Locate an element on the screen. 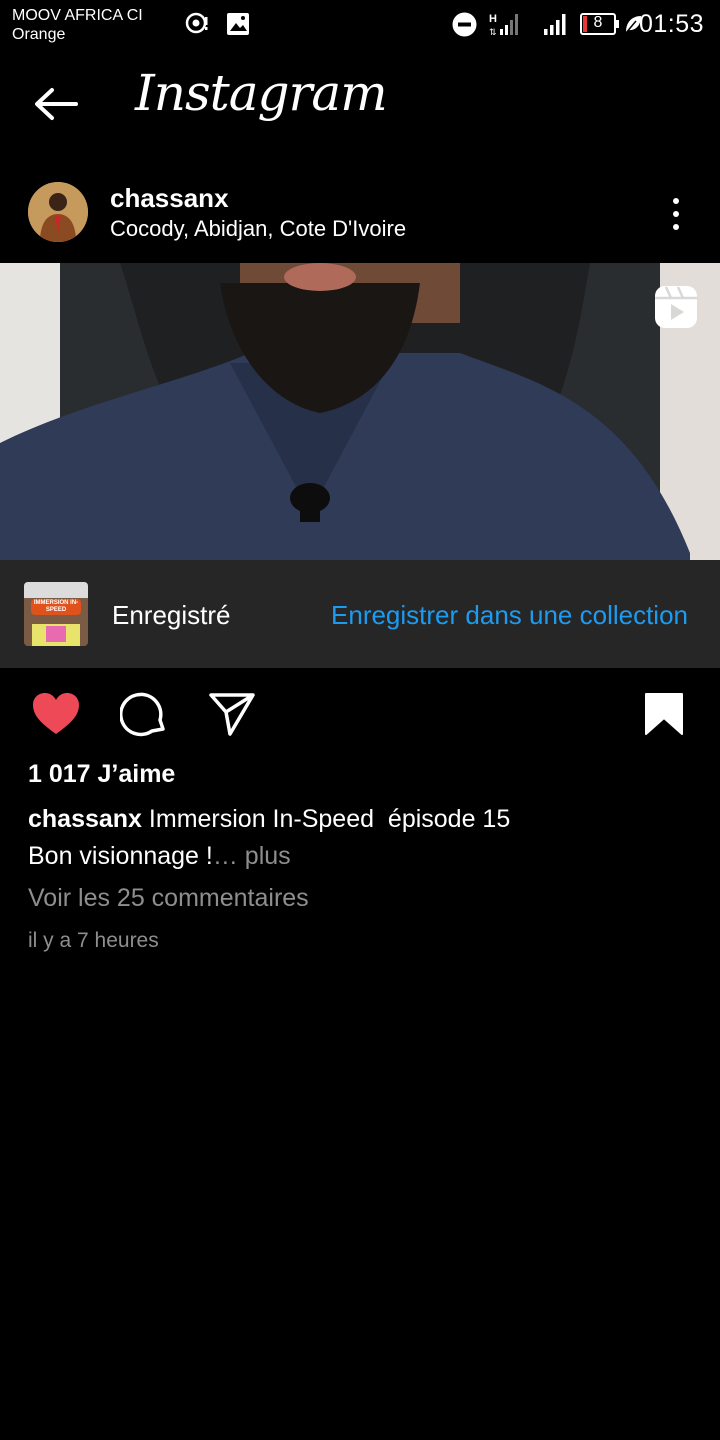 The width and height of the screenshot is (720, 1440). comment-button is located at coordinates (144, 714).